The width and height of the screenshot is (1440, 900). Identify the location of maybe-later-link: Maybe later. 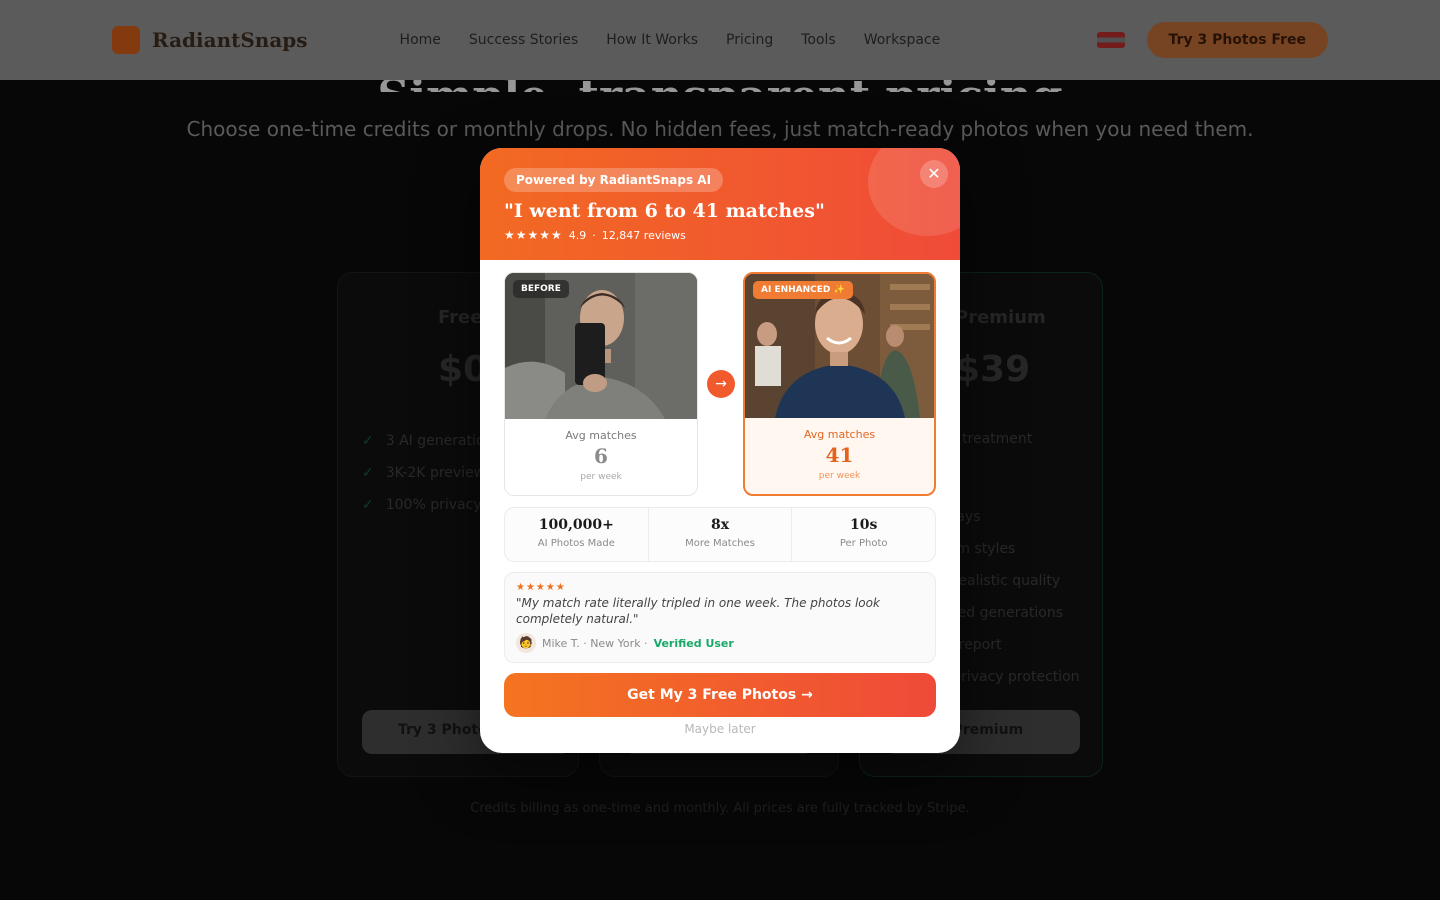
(720, 729).